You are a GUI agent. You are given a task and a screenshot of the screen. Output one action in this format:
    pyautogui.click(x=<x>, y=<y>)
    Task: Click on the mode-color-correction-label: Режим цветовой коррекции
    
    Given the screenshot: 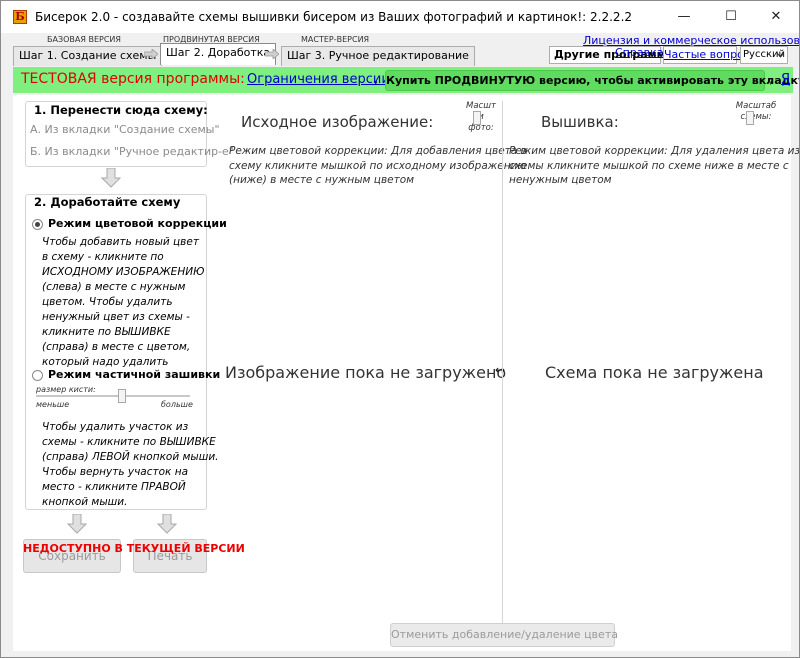 What is the action you would take?
    pyautogui.click(x=137, y=223)
    